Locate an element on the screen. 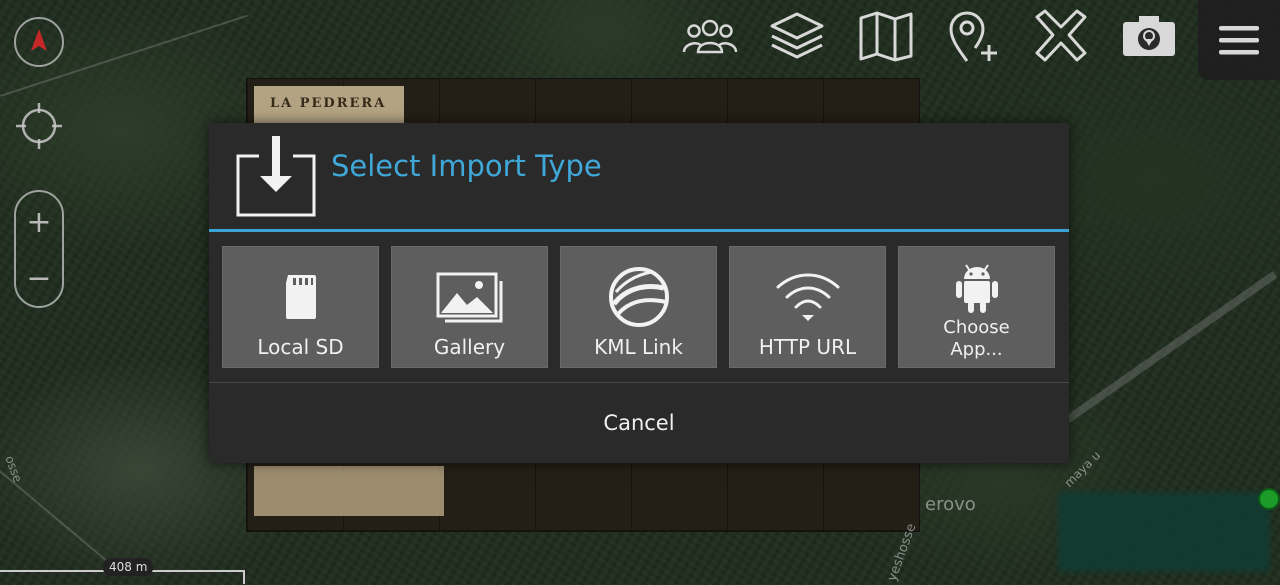 Image resolution: width=1280 pixels, height=585 pixels. layers-button is located at coordinates (797, 36).